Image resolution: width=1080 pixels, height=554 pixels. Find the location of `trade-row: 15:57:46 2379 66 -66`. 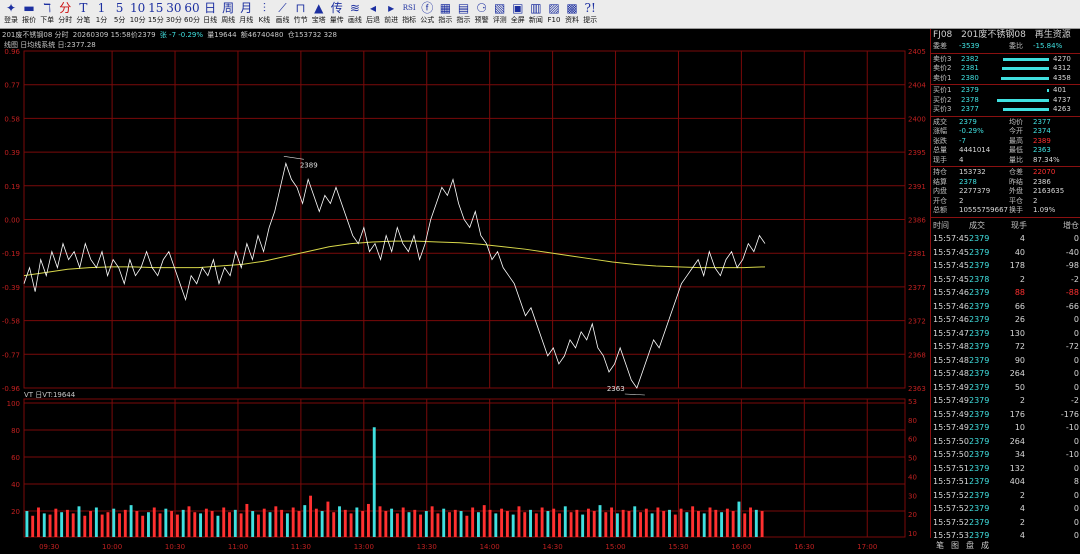

trade-row: 15:57:46 2379 66 -66 is located at coordinates (1005, 307).